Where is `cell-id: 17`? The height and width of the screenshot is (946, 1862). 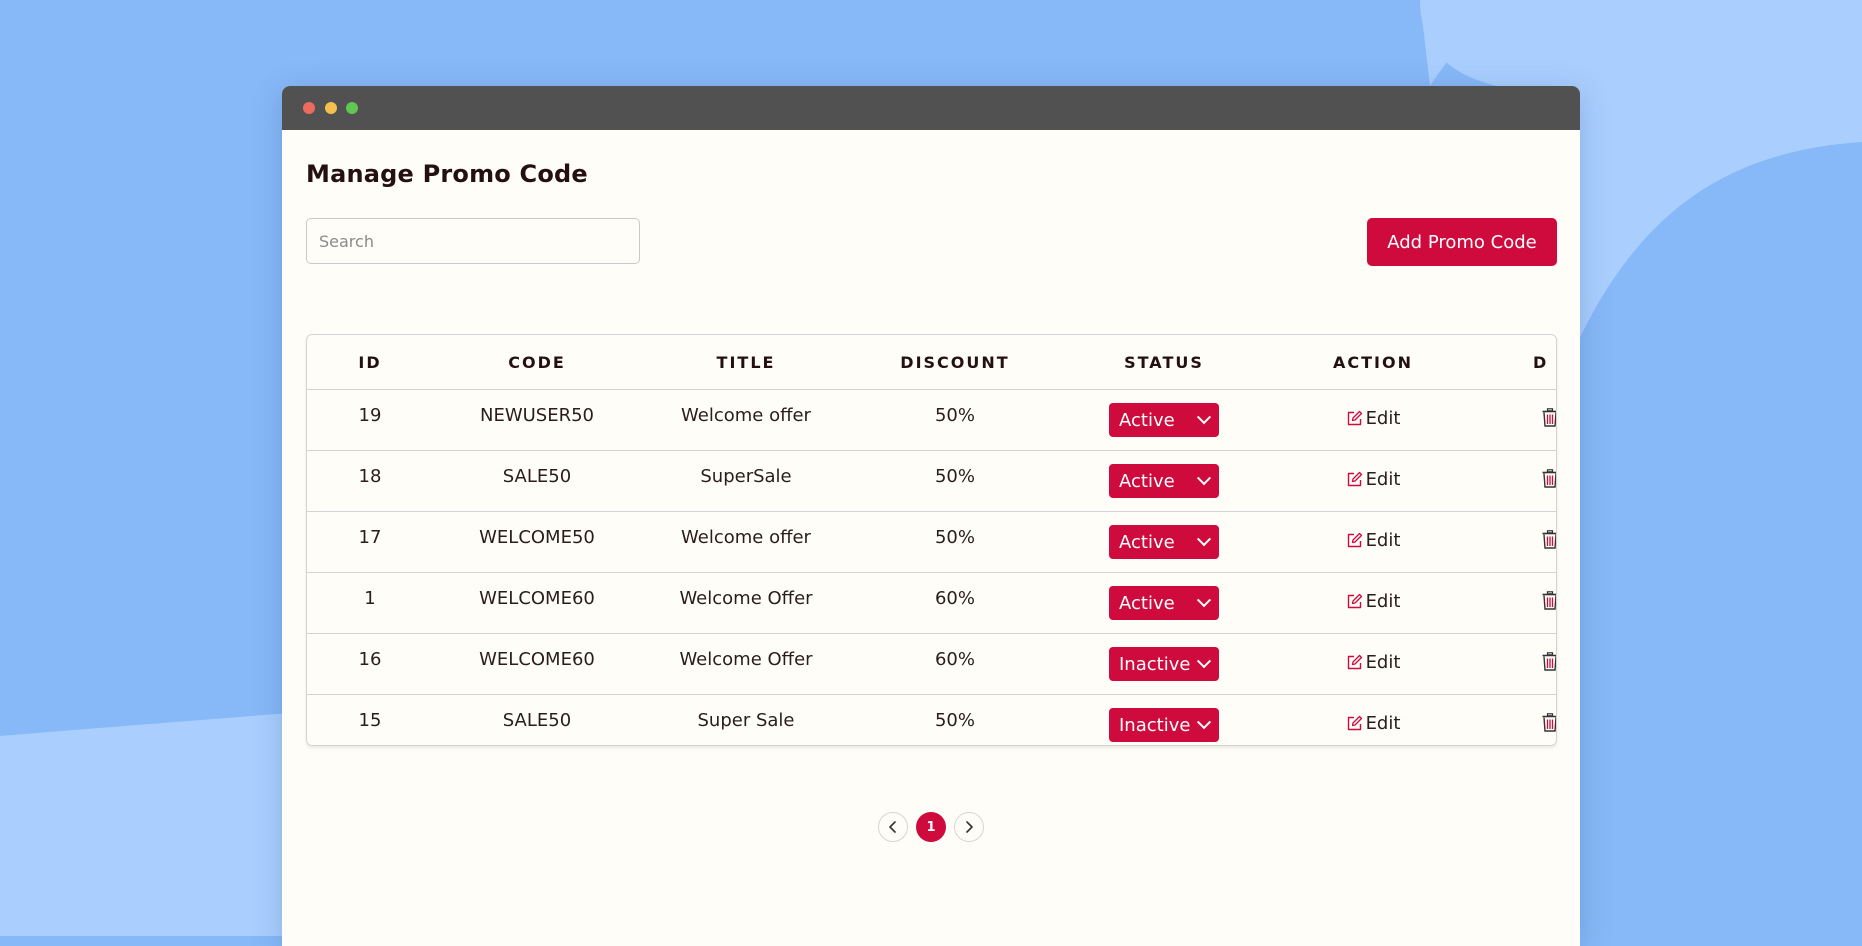
cell-id: 17 is located at coordinates (370, 542).